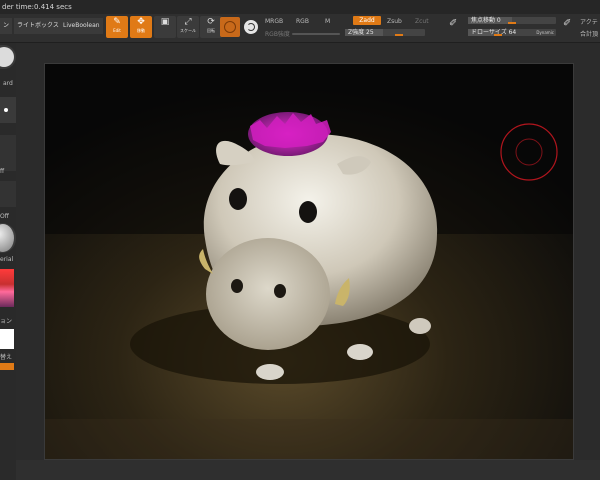 The image size is (600, 480). I want to click on zsub-toggle: Zsub, so click(394, 21).